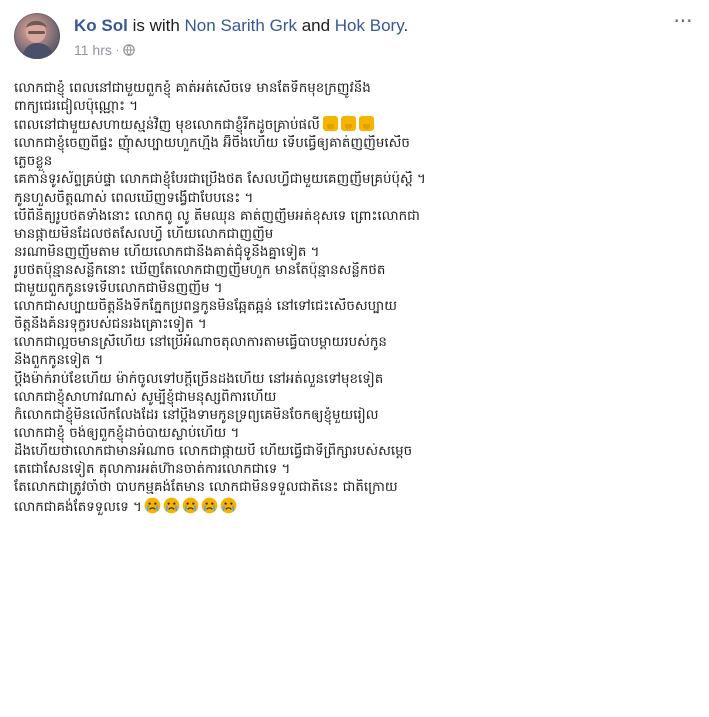 The image size is (709, 717). I want to click on avatar, so click(37, 36).